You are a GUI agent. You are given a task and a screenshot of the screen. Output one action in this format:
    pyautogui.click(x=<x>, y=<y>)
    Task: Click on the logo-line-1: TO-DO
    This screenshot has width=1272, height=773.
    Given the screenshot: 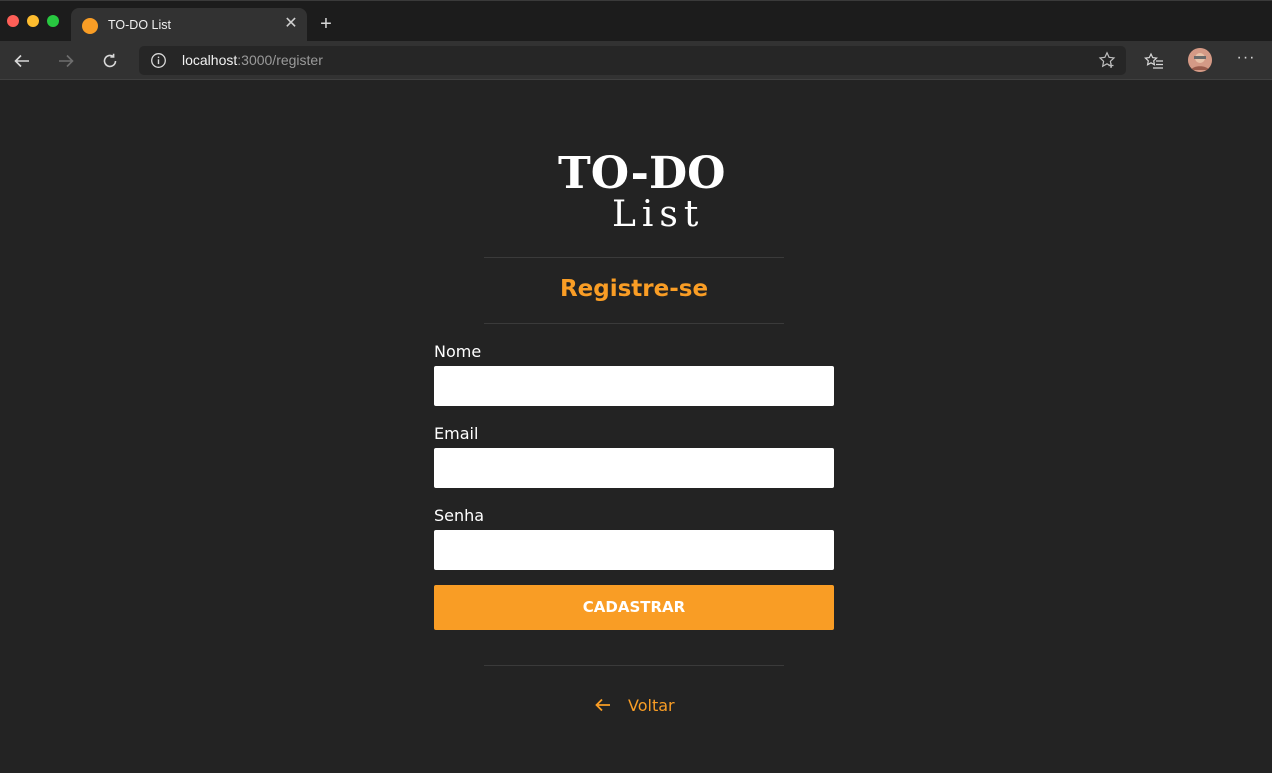 What is the action you would take?
    pyautogui.click(x=642, y=173)
    